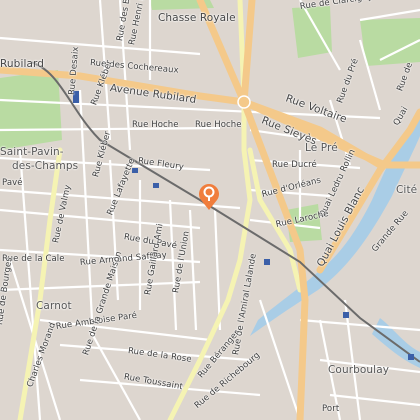  Describe the element at coordinates (12, 183) in the screenshot. I see `label-pave-fragment: Pavé` at that location.